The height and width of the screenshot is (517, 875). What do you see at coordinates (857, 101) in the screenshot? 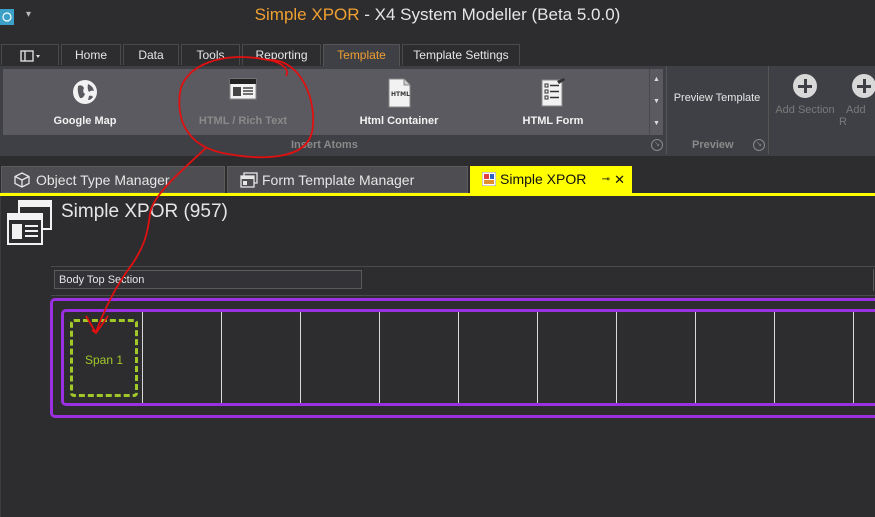
I see `add-row-button: Add R` at bounding box center [857, 101].